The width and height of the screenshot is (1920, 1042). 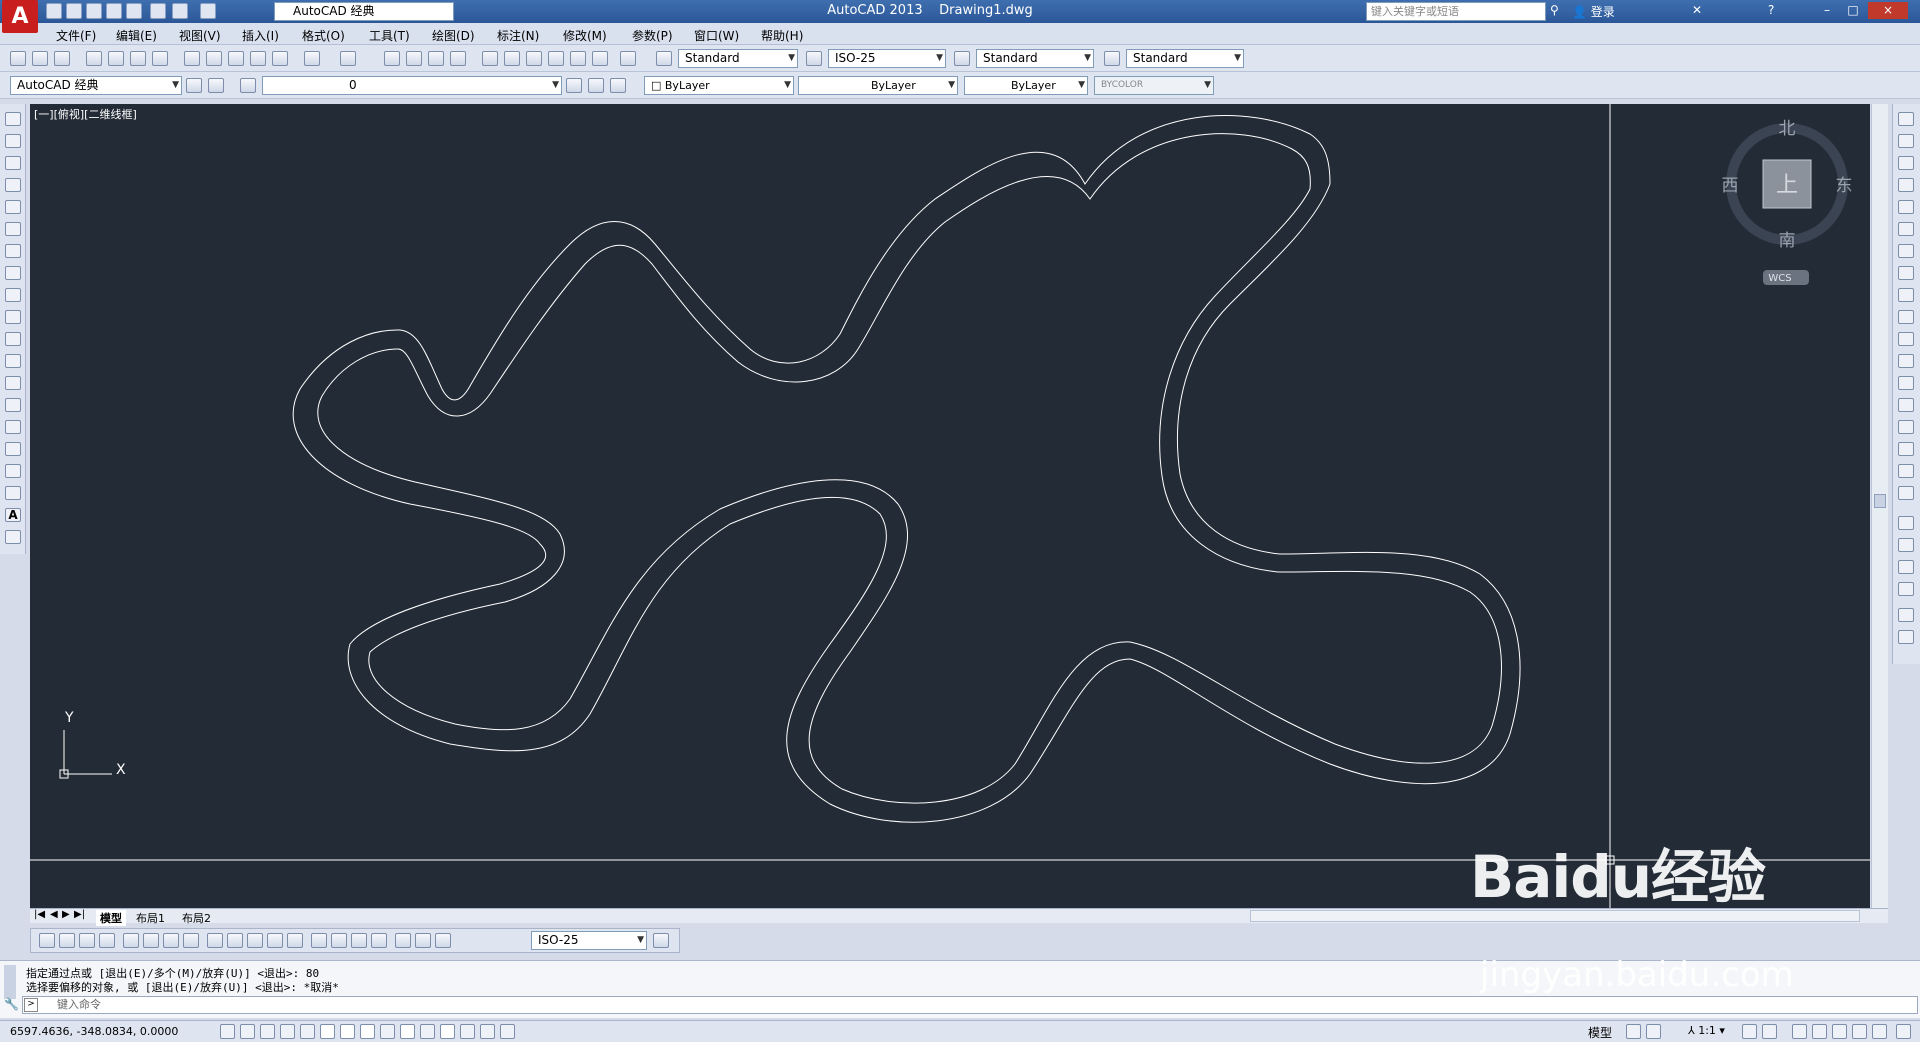 I want to click on menu-modify: 修改(M), so click(x=585, y=35).